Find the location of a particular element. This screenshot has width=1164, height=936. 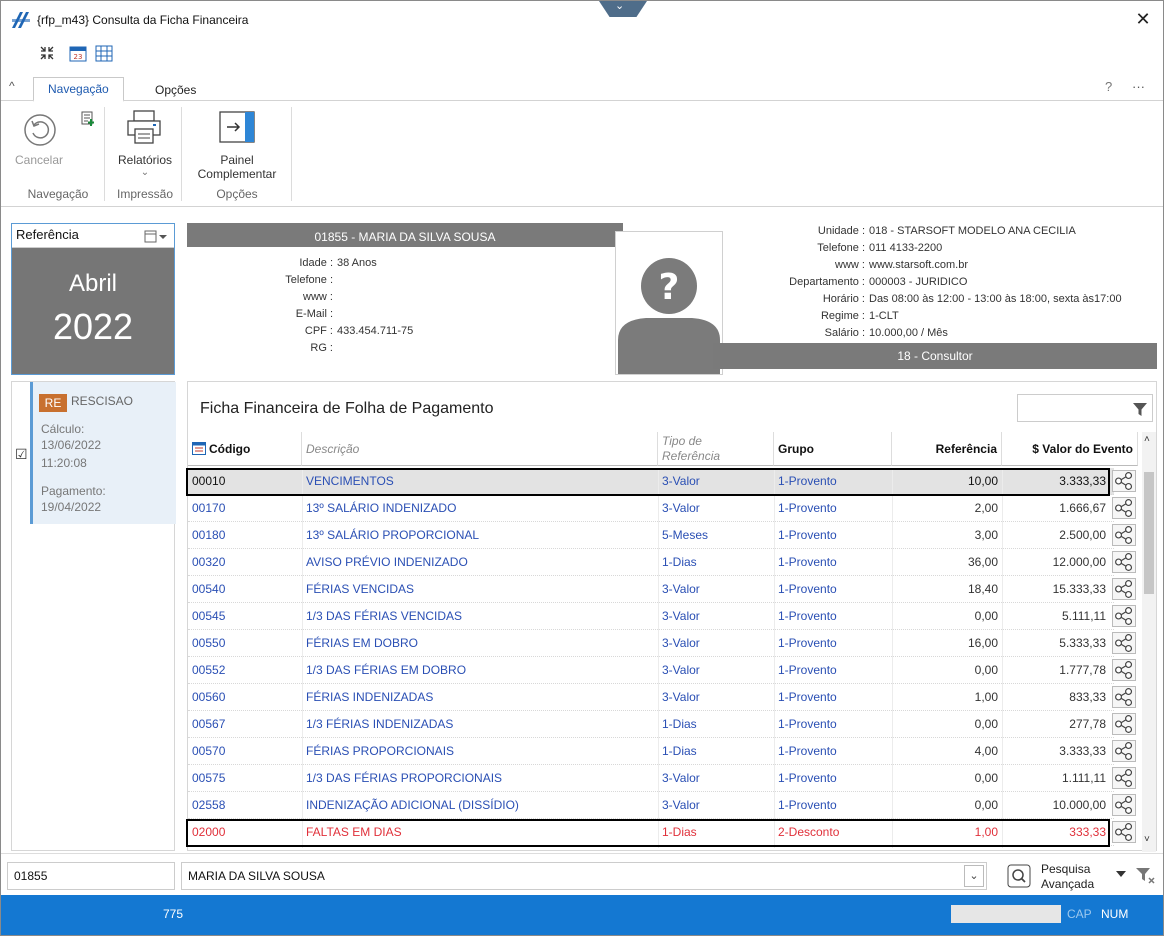

cell-descricao: INDENIZAÇÃO ADICIONAL (DISSÍDIO) is located at coordinates (412, 805).